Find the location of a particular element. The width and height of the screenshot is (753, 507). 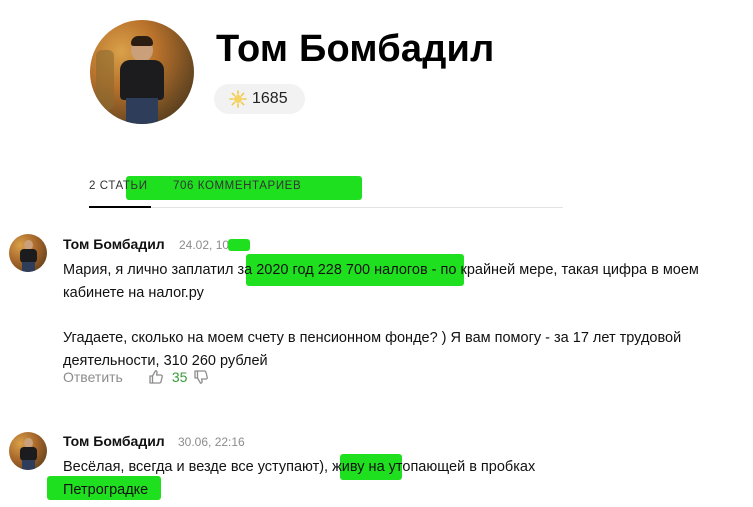

profile-name: Том Бомбадил is located at coordinates (355, 49).